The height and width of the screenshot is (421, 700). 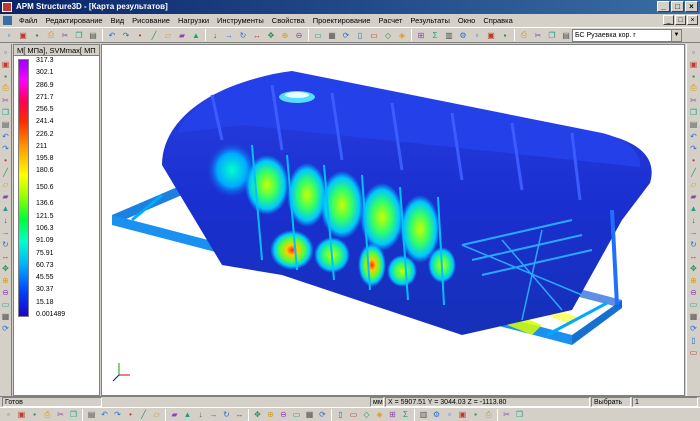 I want to click on force-icon: ↶, so click(x=694, y=136).